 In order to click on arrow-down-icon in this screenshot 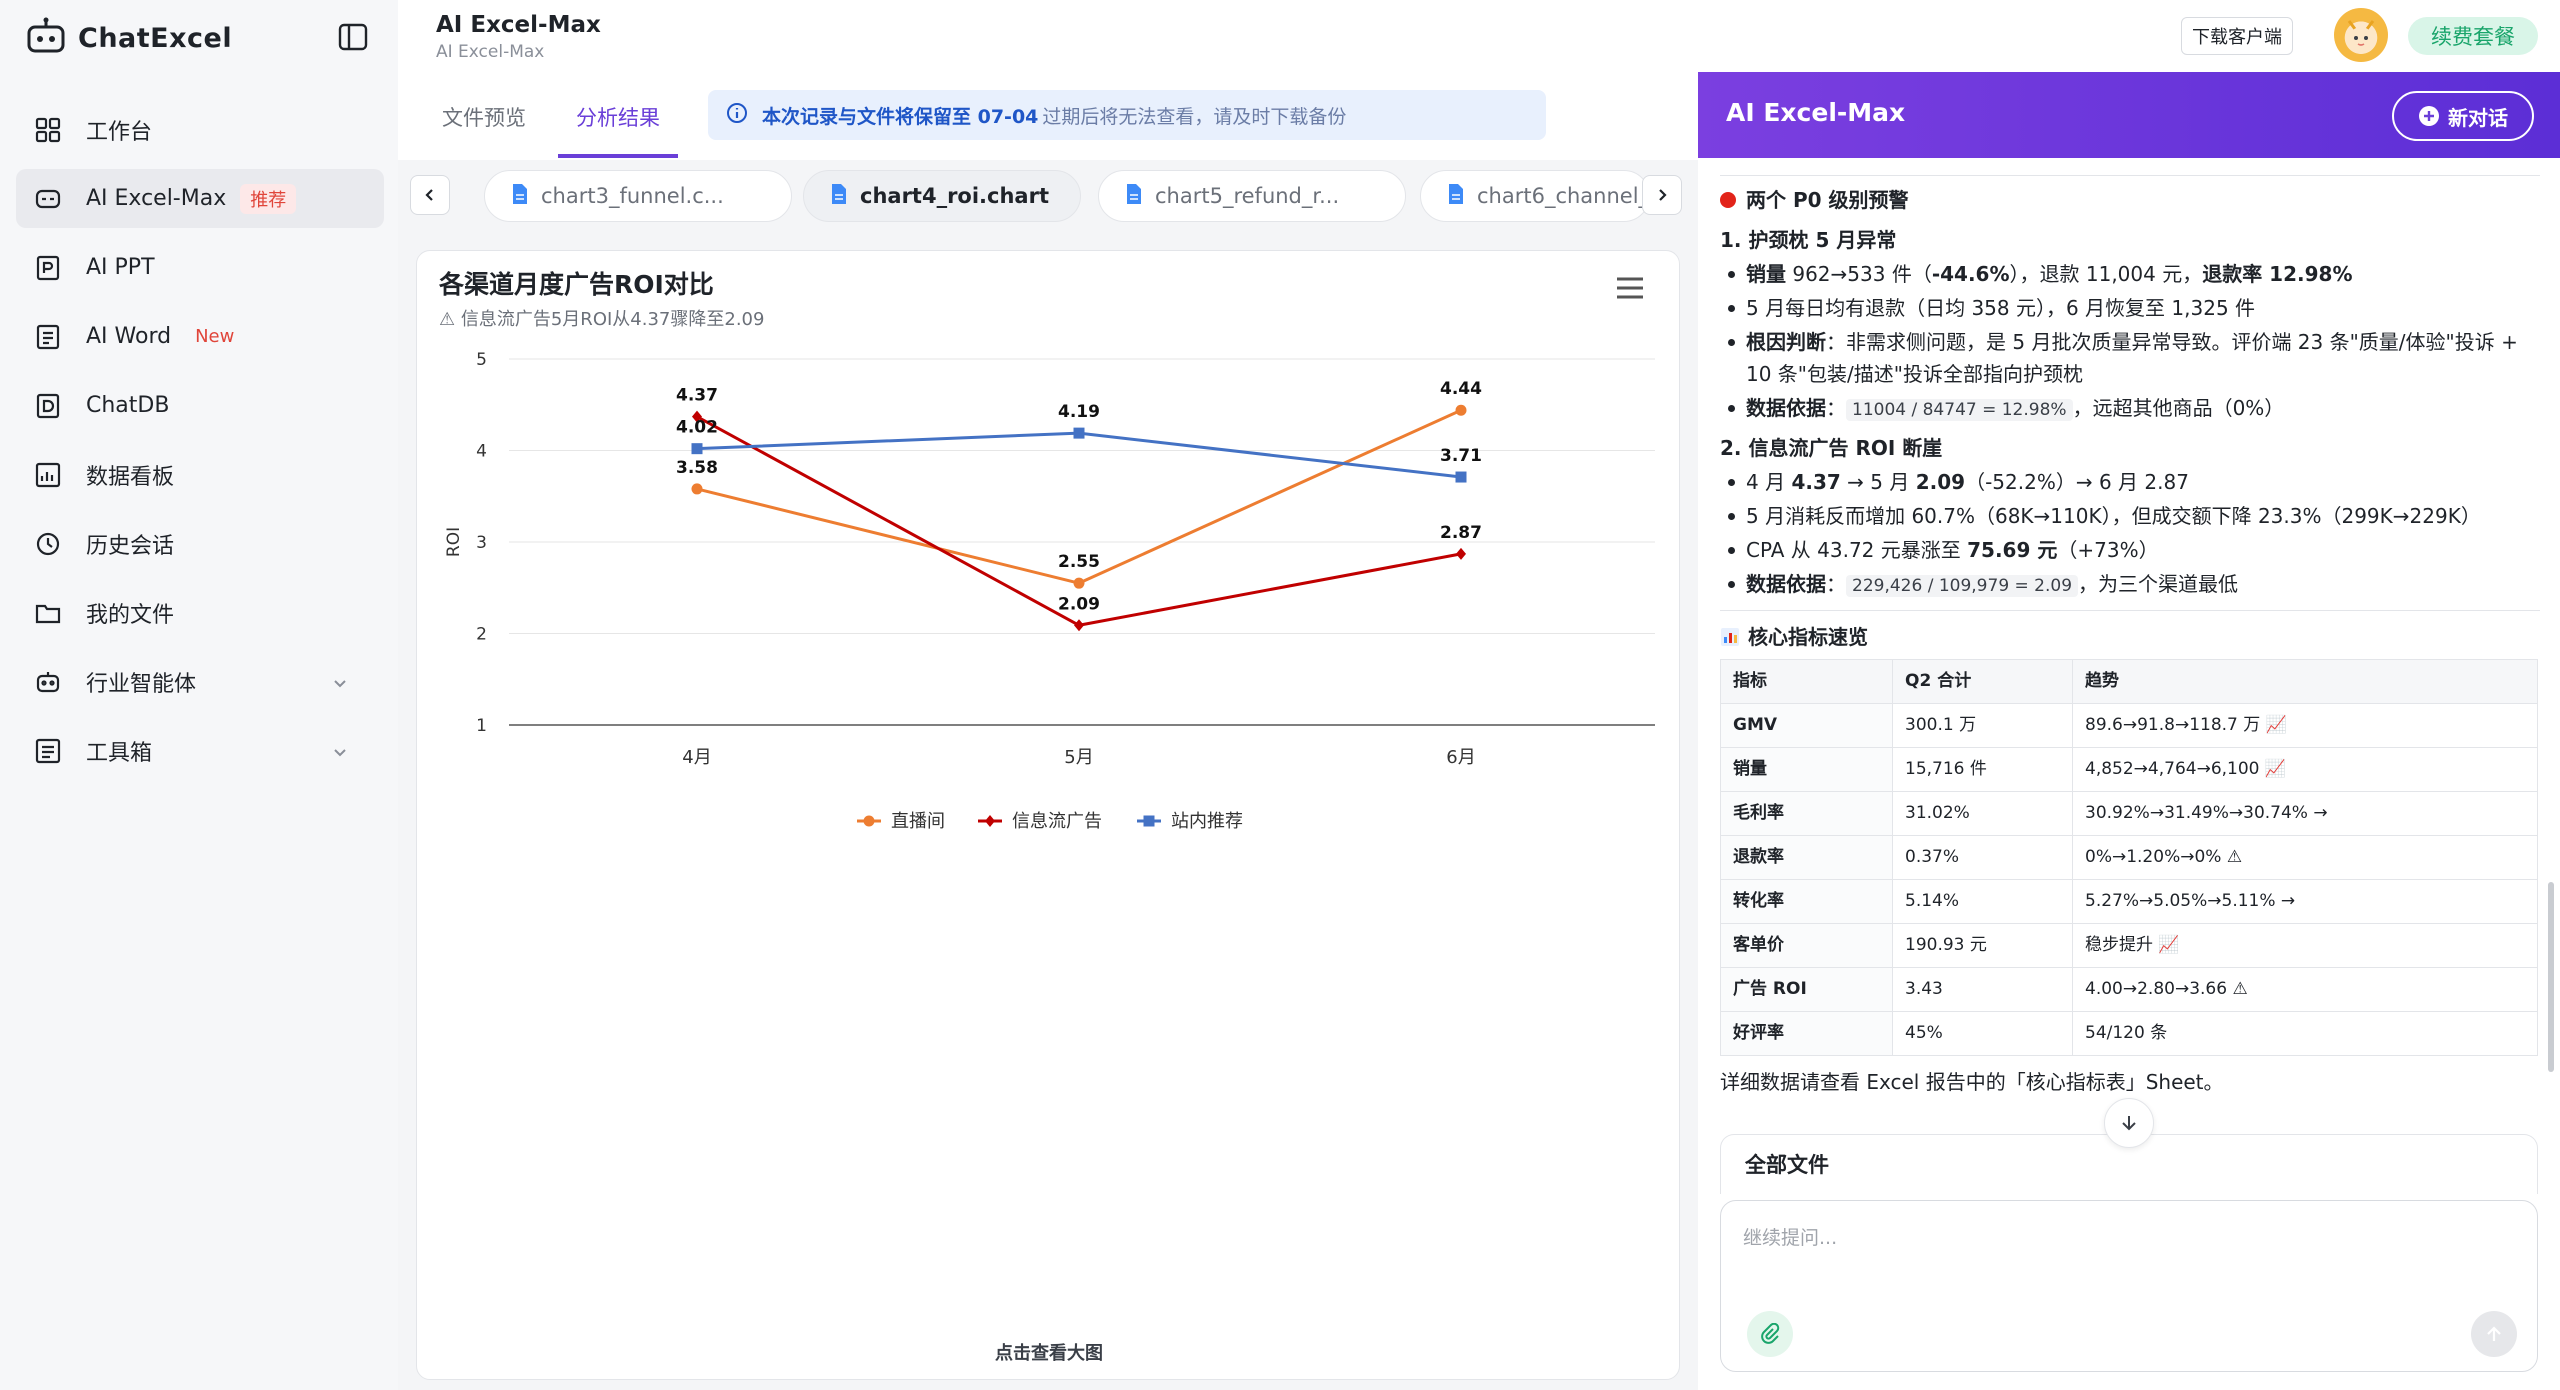, I will do `click(2129, 1123)`.